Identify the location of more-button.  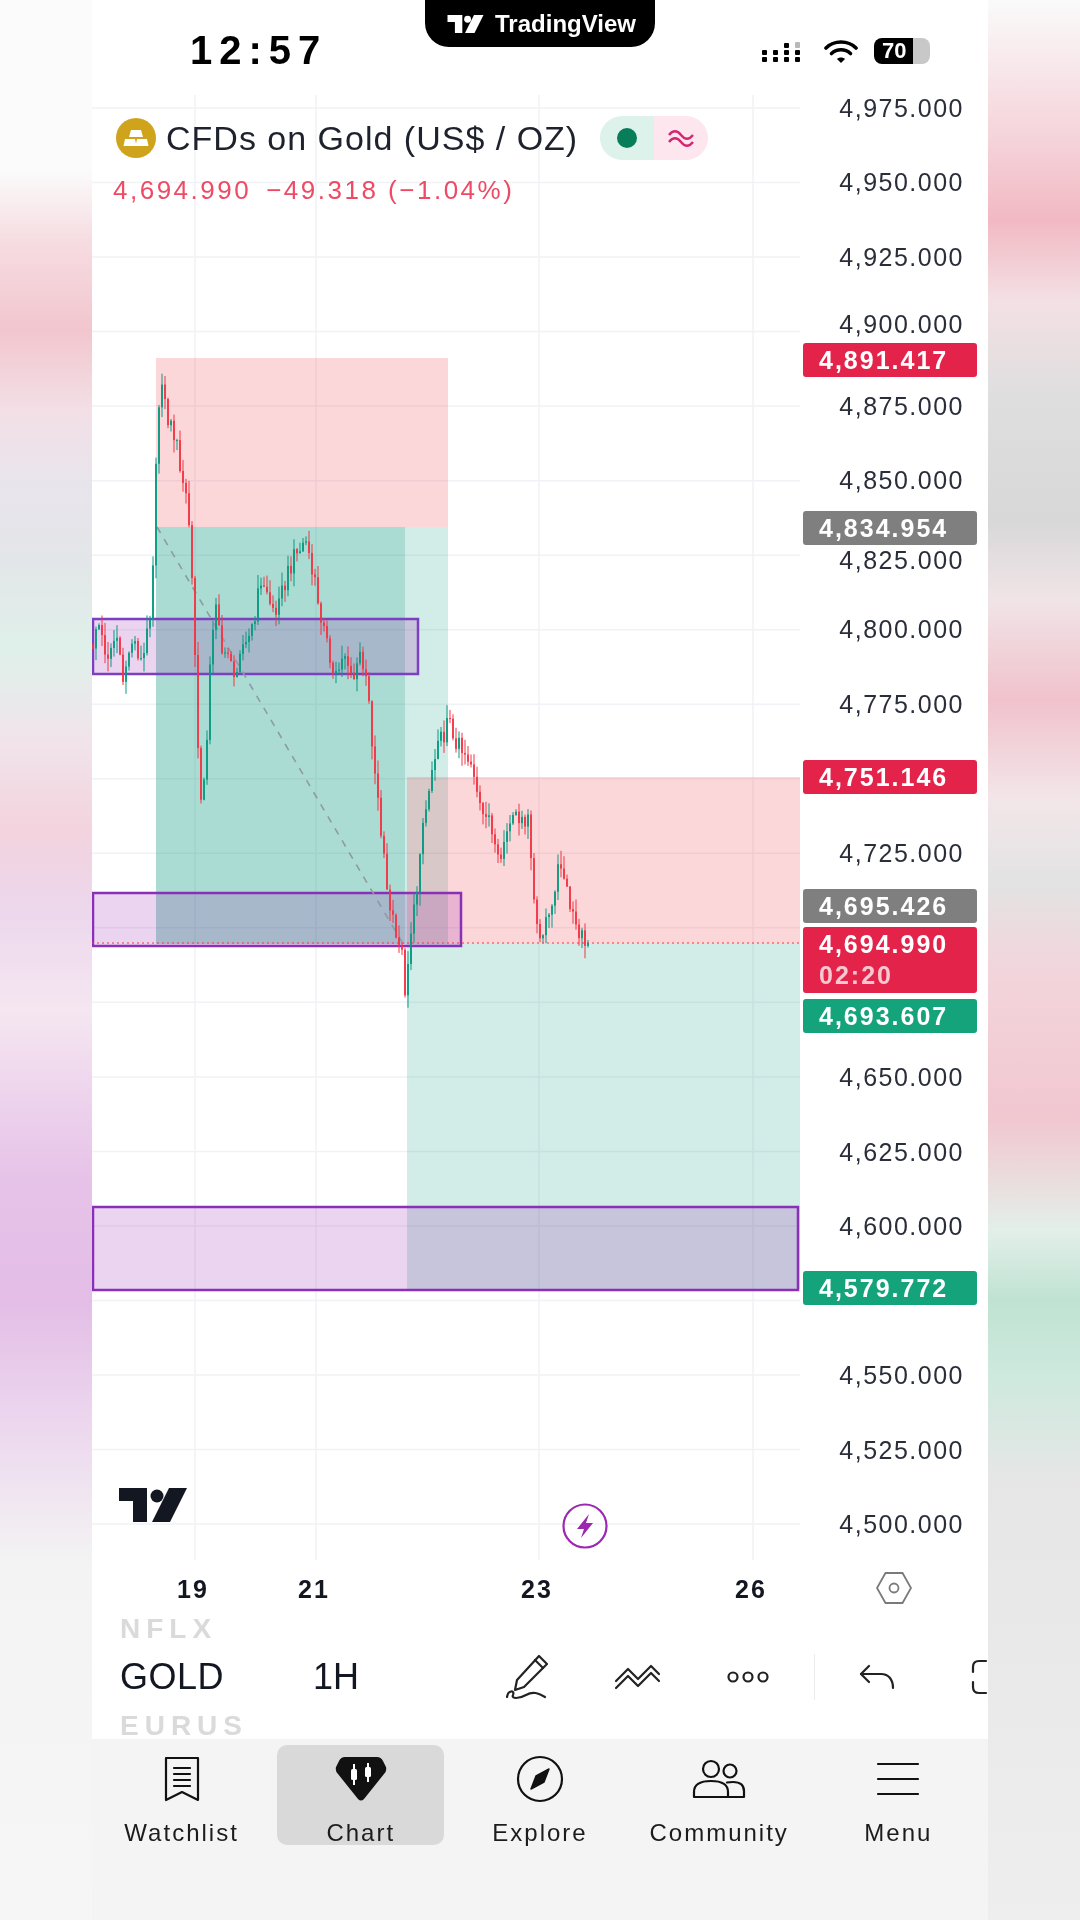
(748, 1677).